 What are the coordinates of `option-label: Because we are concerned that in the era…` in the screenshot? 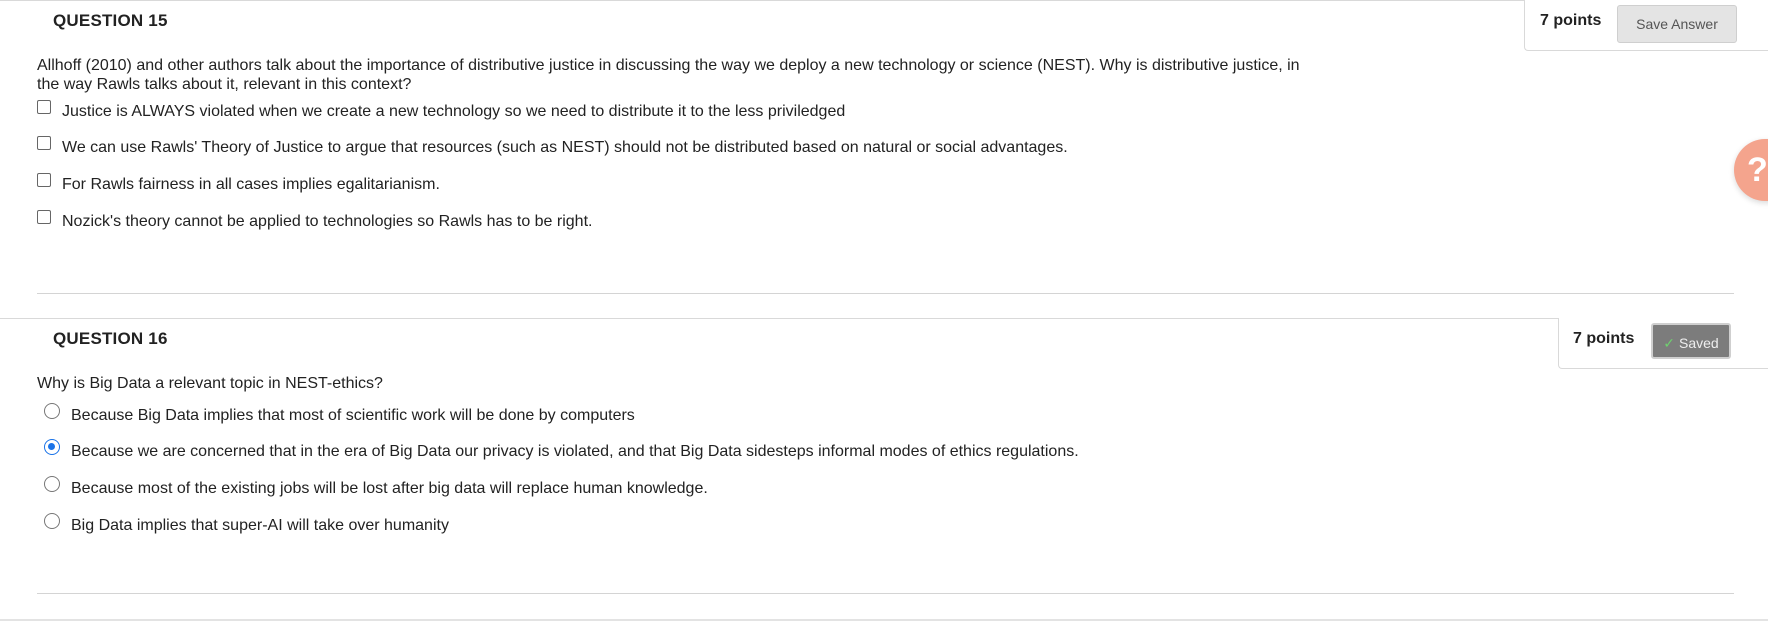 It's located at (575, 451).